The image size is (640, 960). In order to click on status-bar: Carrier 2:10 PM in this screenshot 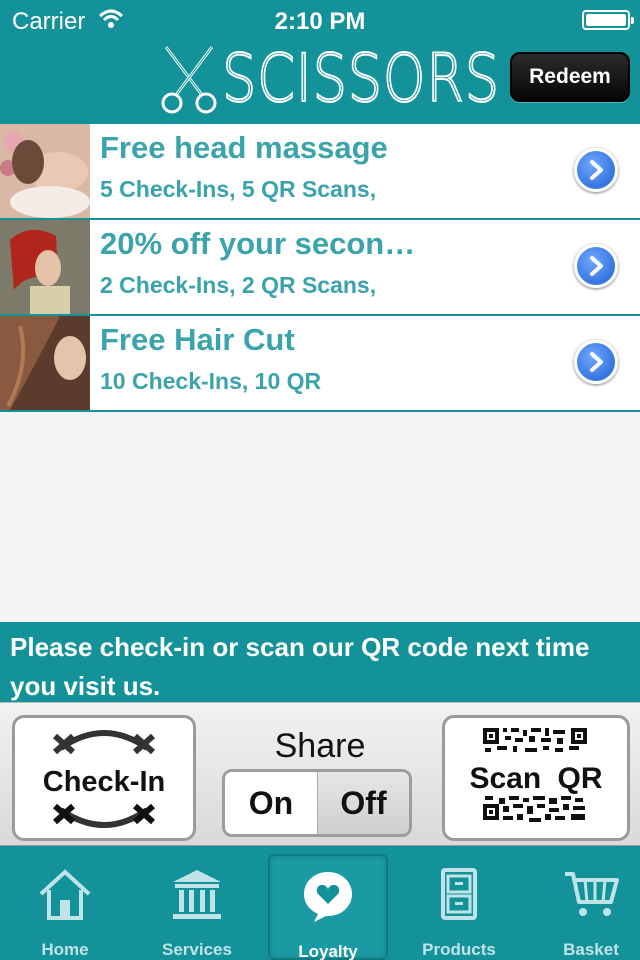, I will do `click(320, 20)`.